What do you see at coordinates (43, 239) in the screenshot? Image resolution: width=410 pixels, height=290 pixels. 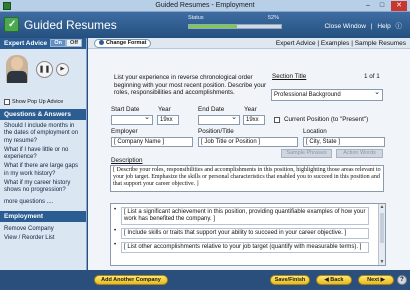 I see `view-reorder-list-link: View / Reorder List` at bounding box center [43, 239].